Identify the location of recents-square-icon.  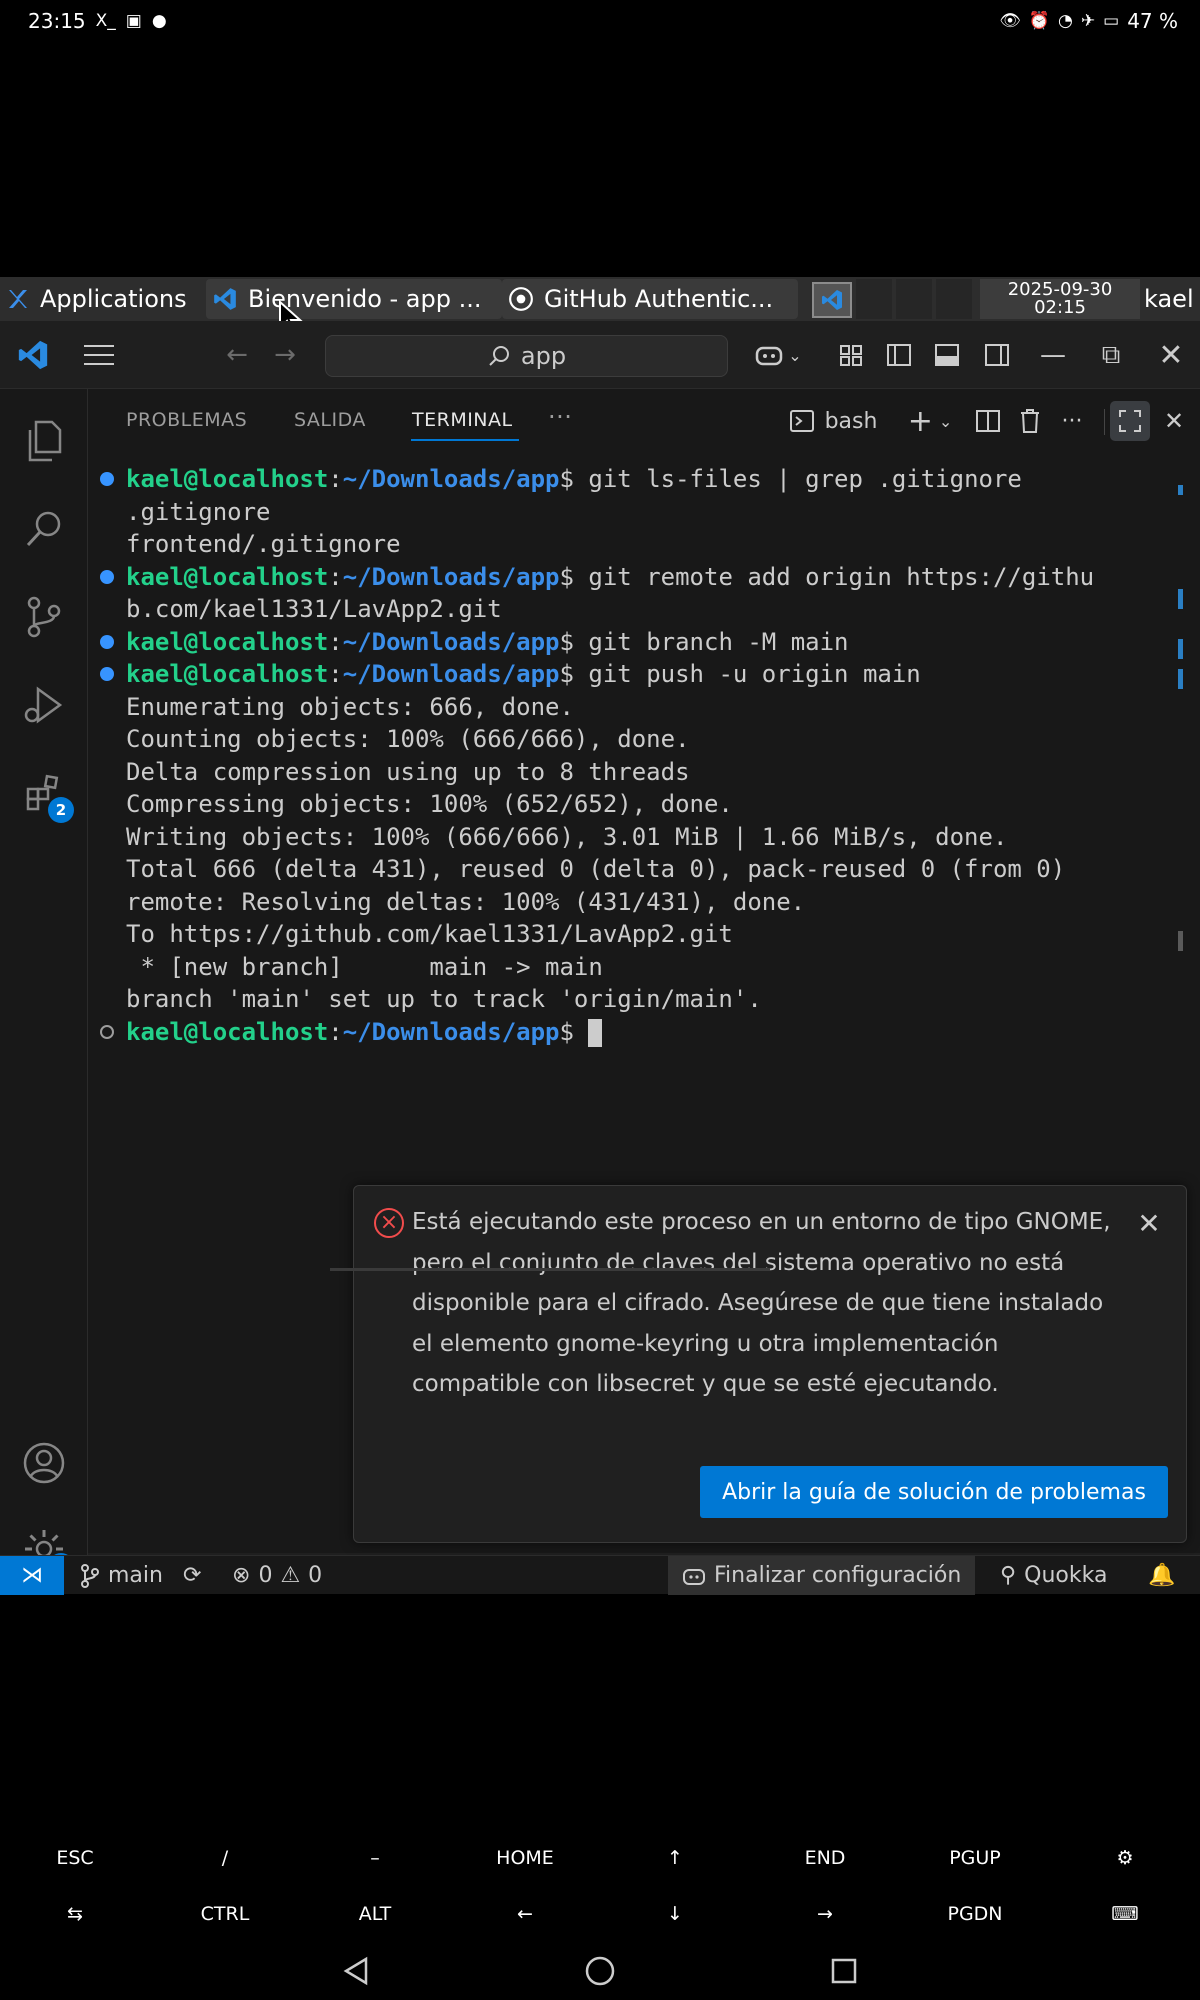
(844, 1971).